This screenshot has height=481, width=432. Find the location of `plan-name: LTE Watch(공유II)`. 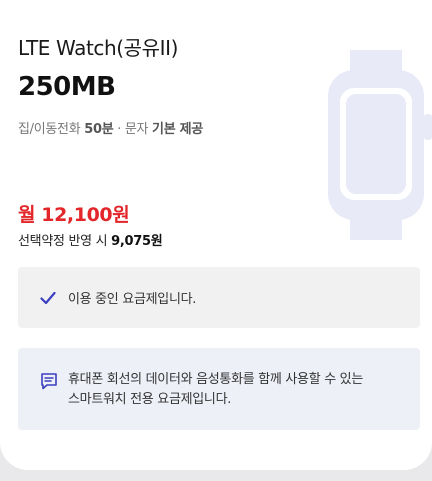

plan-name: LTE Watch(공유II) is located at coordinates (98, 48).